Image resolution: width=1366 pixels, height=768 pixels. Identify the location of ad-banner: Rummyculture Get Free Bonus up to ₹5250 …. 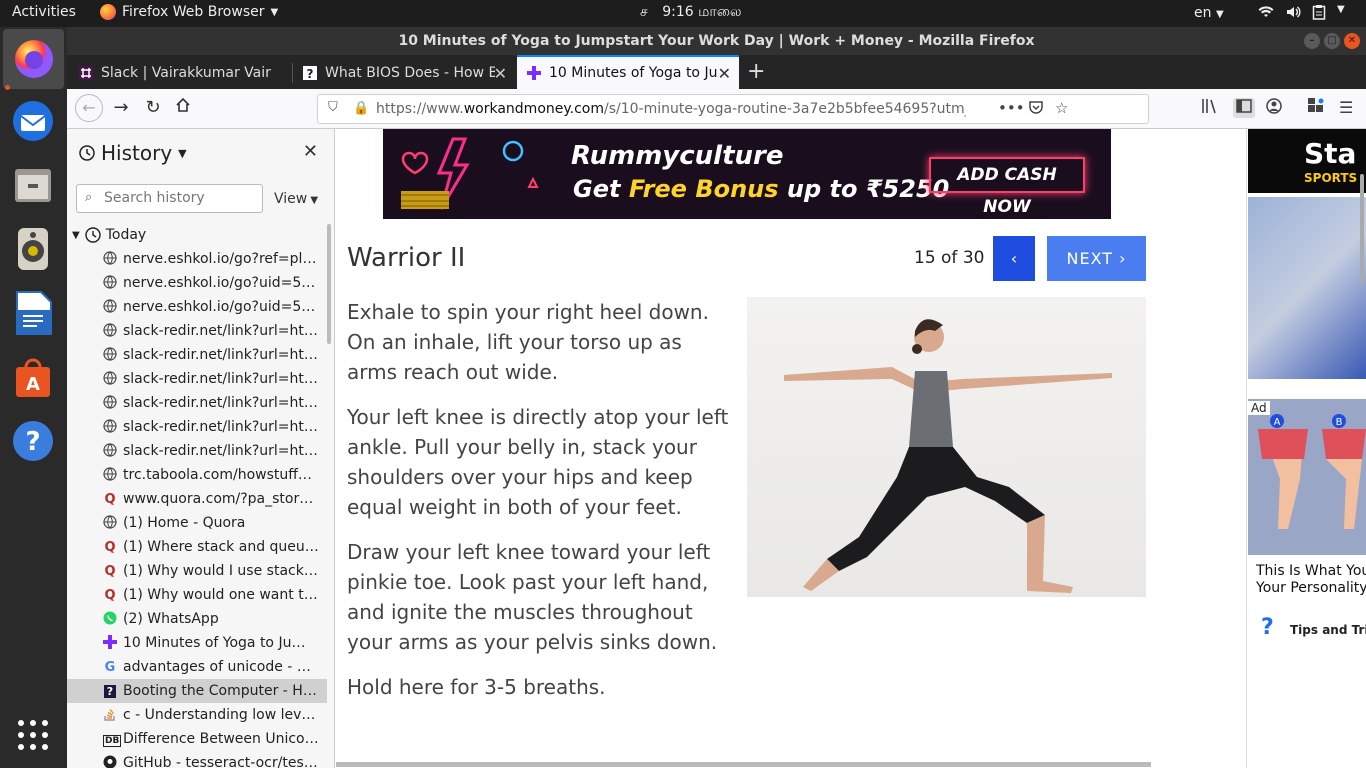
(747, 174).